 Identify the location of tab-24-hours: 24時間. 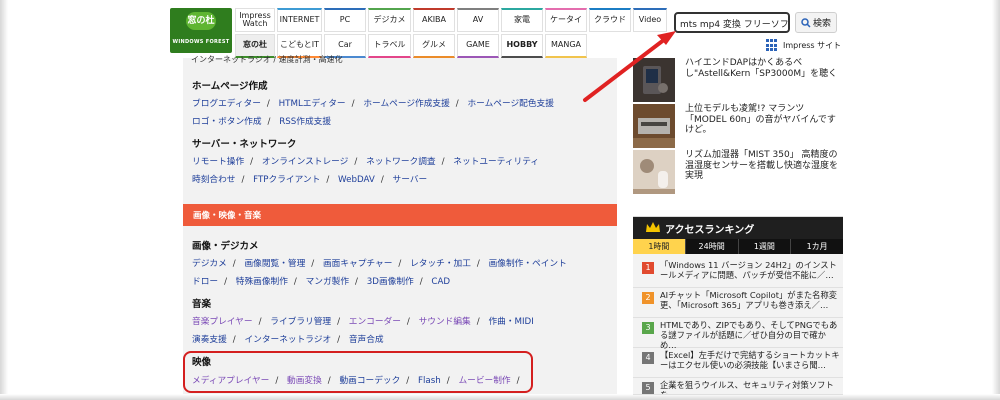
(711, 246).